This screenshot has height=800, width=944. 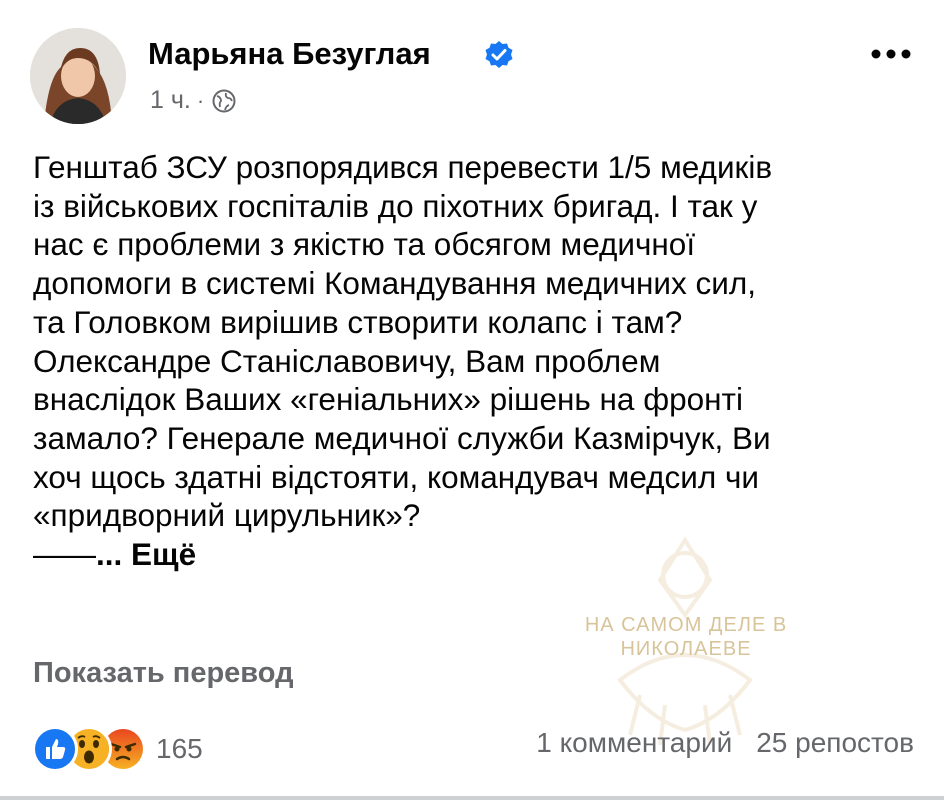 I want to click on comments-count-link: 1 комментарий, so click(x=634, y=743).